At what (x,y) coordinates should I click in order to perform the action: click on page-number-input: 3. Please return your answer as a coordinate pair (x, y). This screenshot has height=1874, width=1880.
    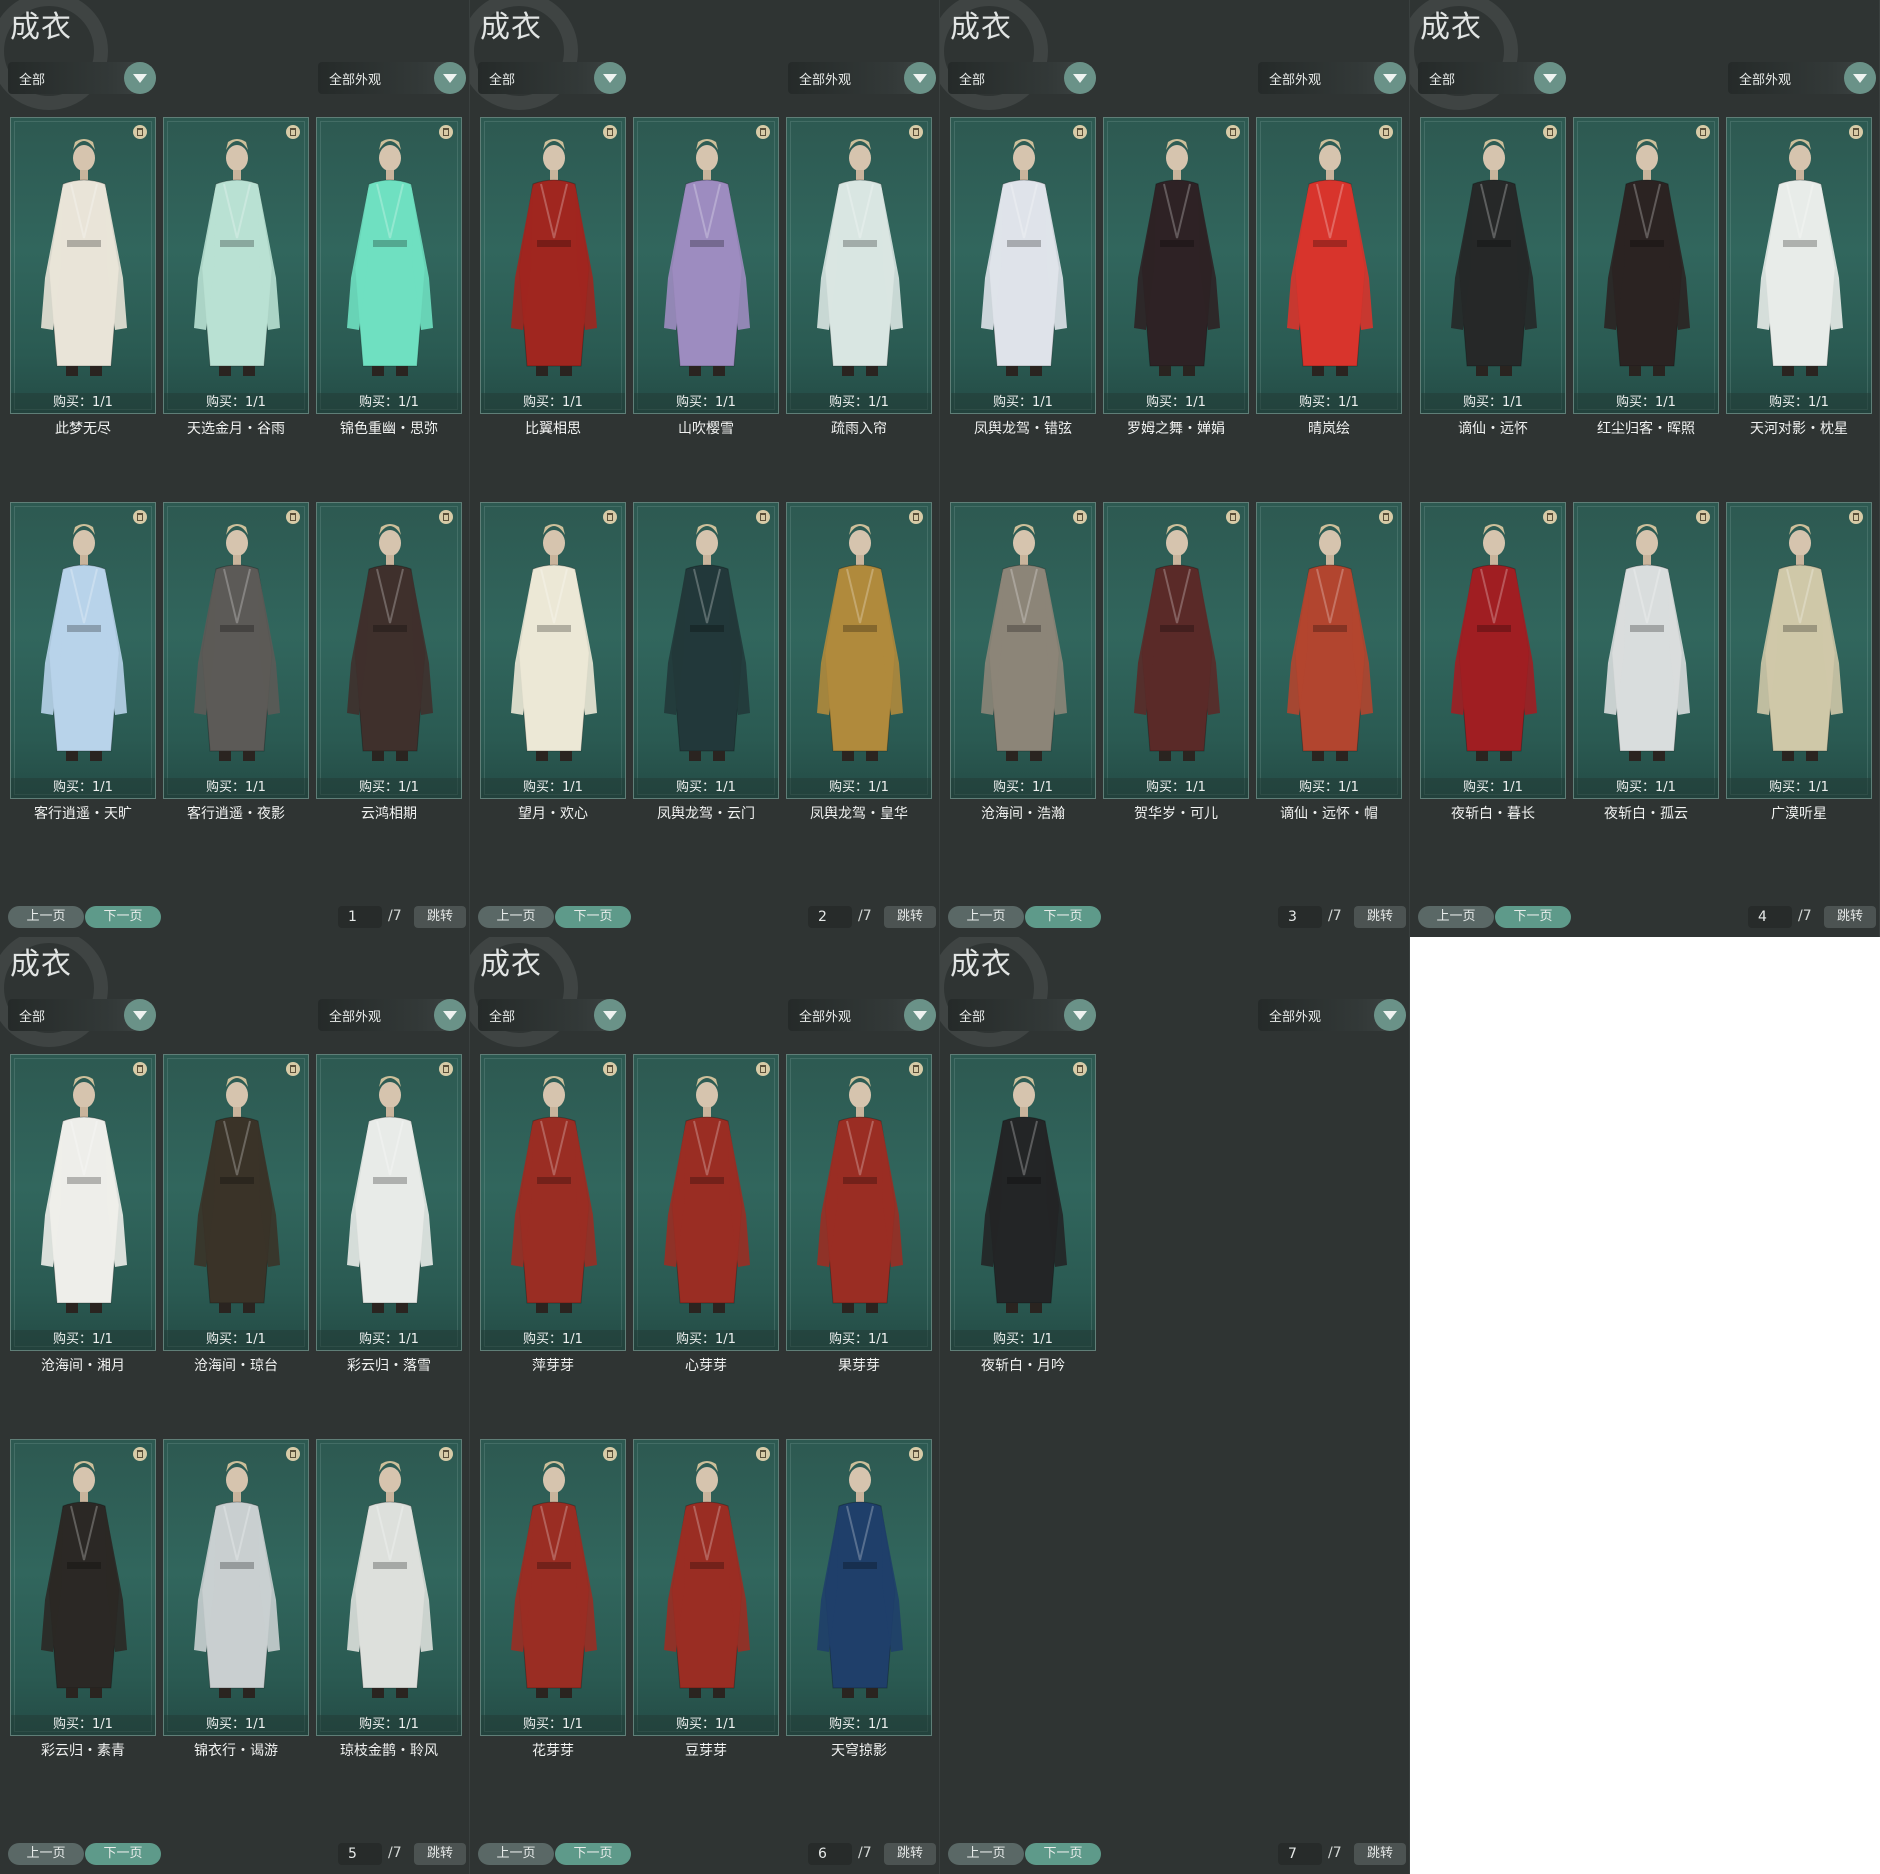
    Looking at the image, I should click on (1300, 917).